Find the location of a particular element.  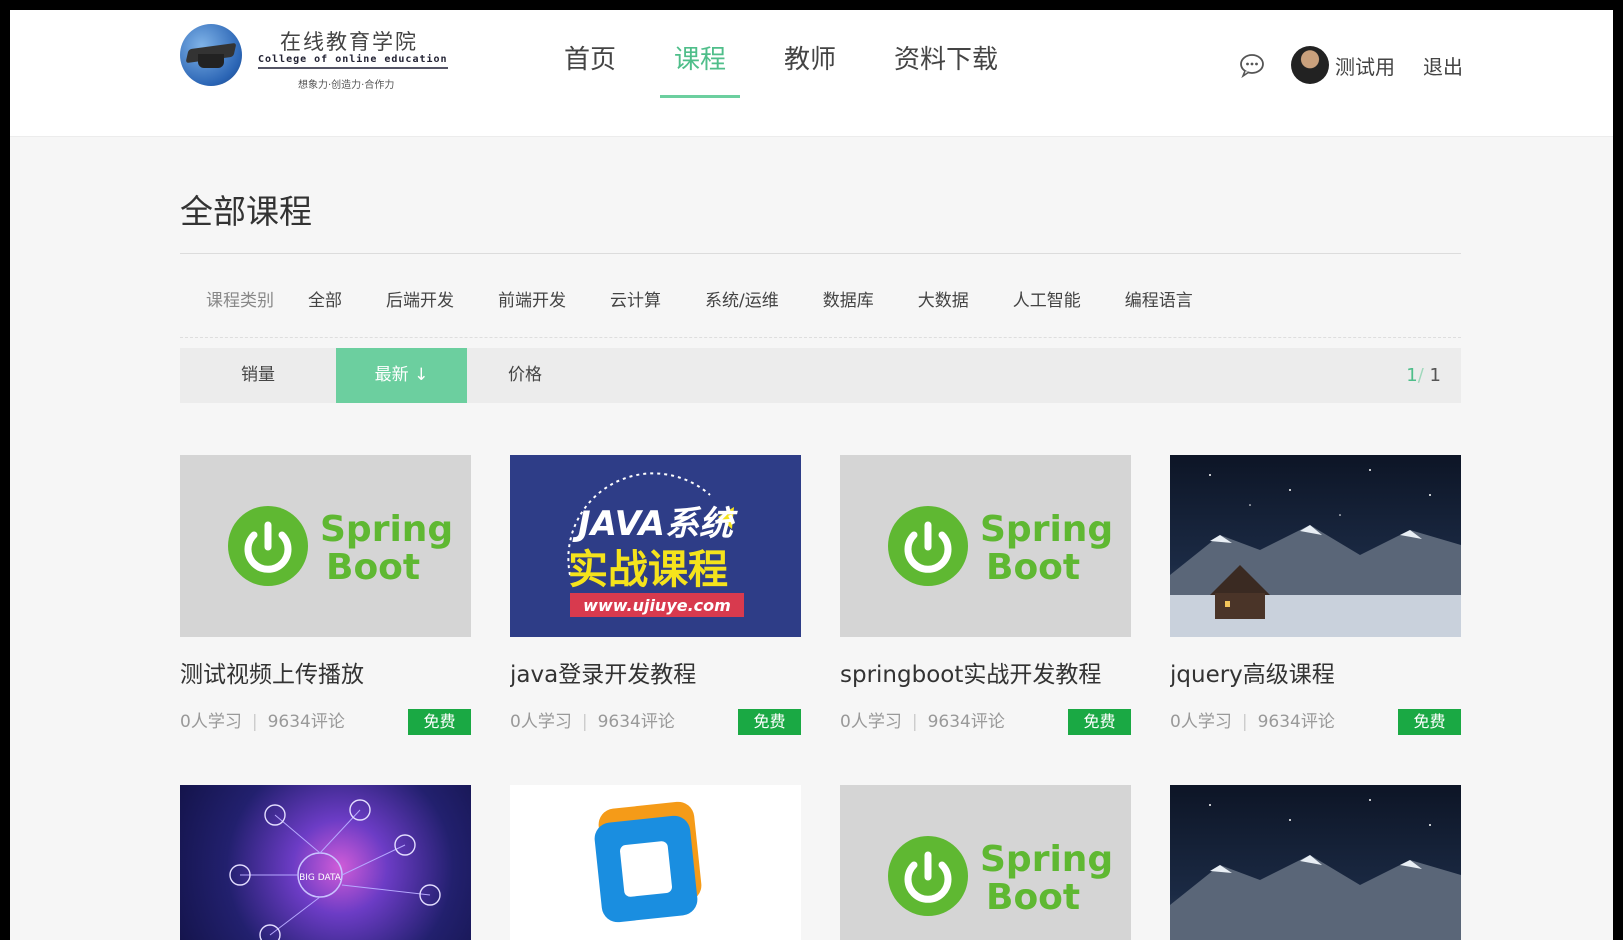

category-database: 数据库 is located at coordinates (848, 298).